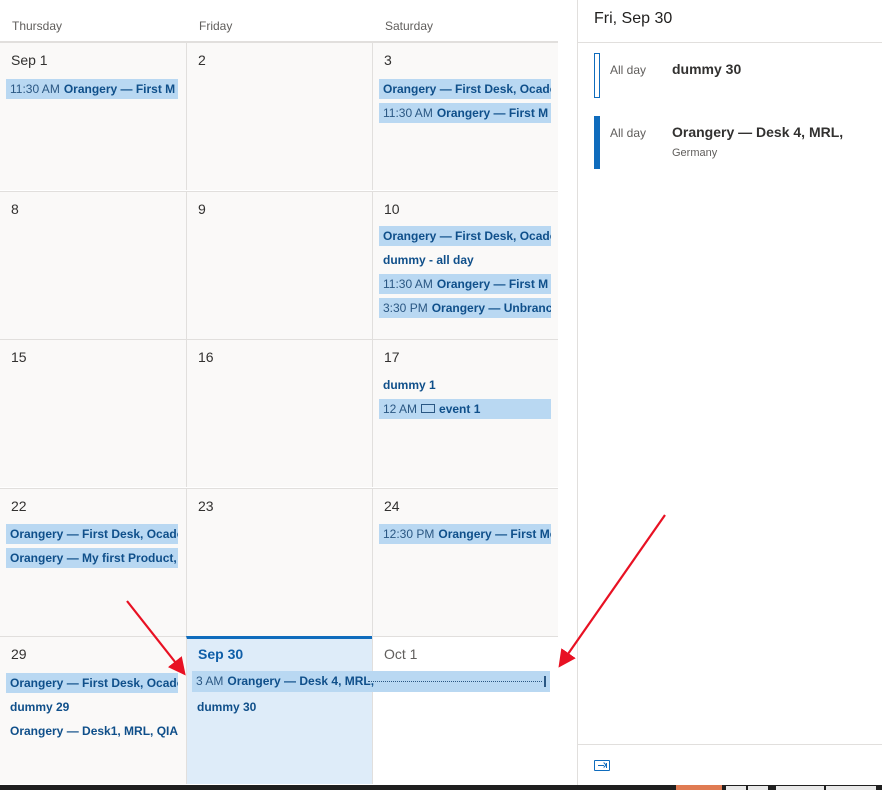 Image resolution: width=882 pixels, height=790 pixels. Describe the element at coordinates (465, 710) in the screenshot. I see `day-cell-oct-1: Oct 1` at that location.